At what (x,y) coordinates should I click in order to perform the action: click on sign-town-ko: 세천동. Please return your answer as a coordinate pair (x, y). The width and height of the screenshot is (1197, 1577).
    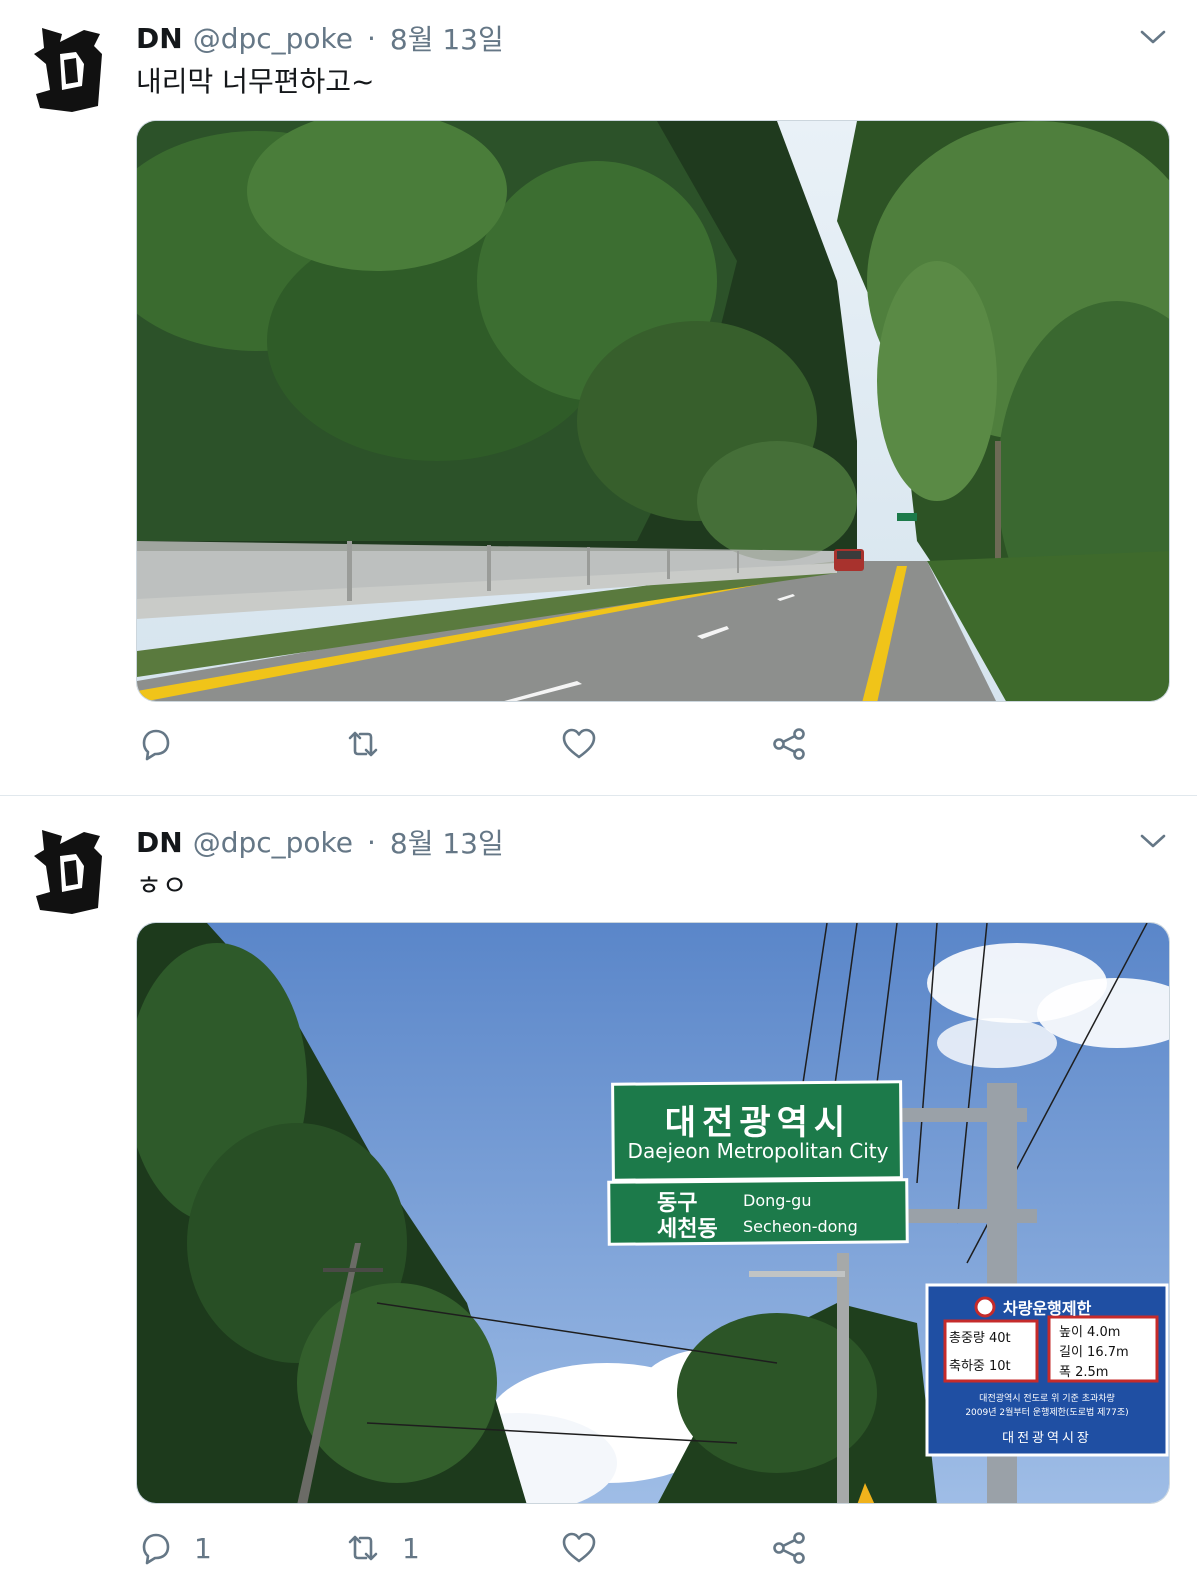
    Looking at the image, I should click on (687, 1229).